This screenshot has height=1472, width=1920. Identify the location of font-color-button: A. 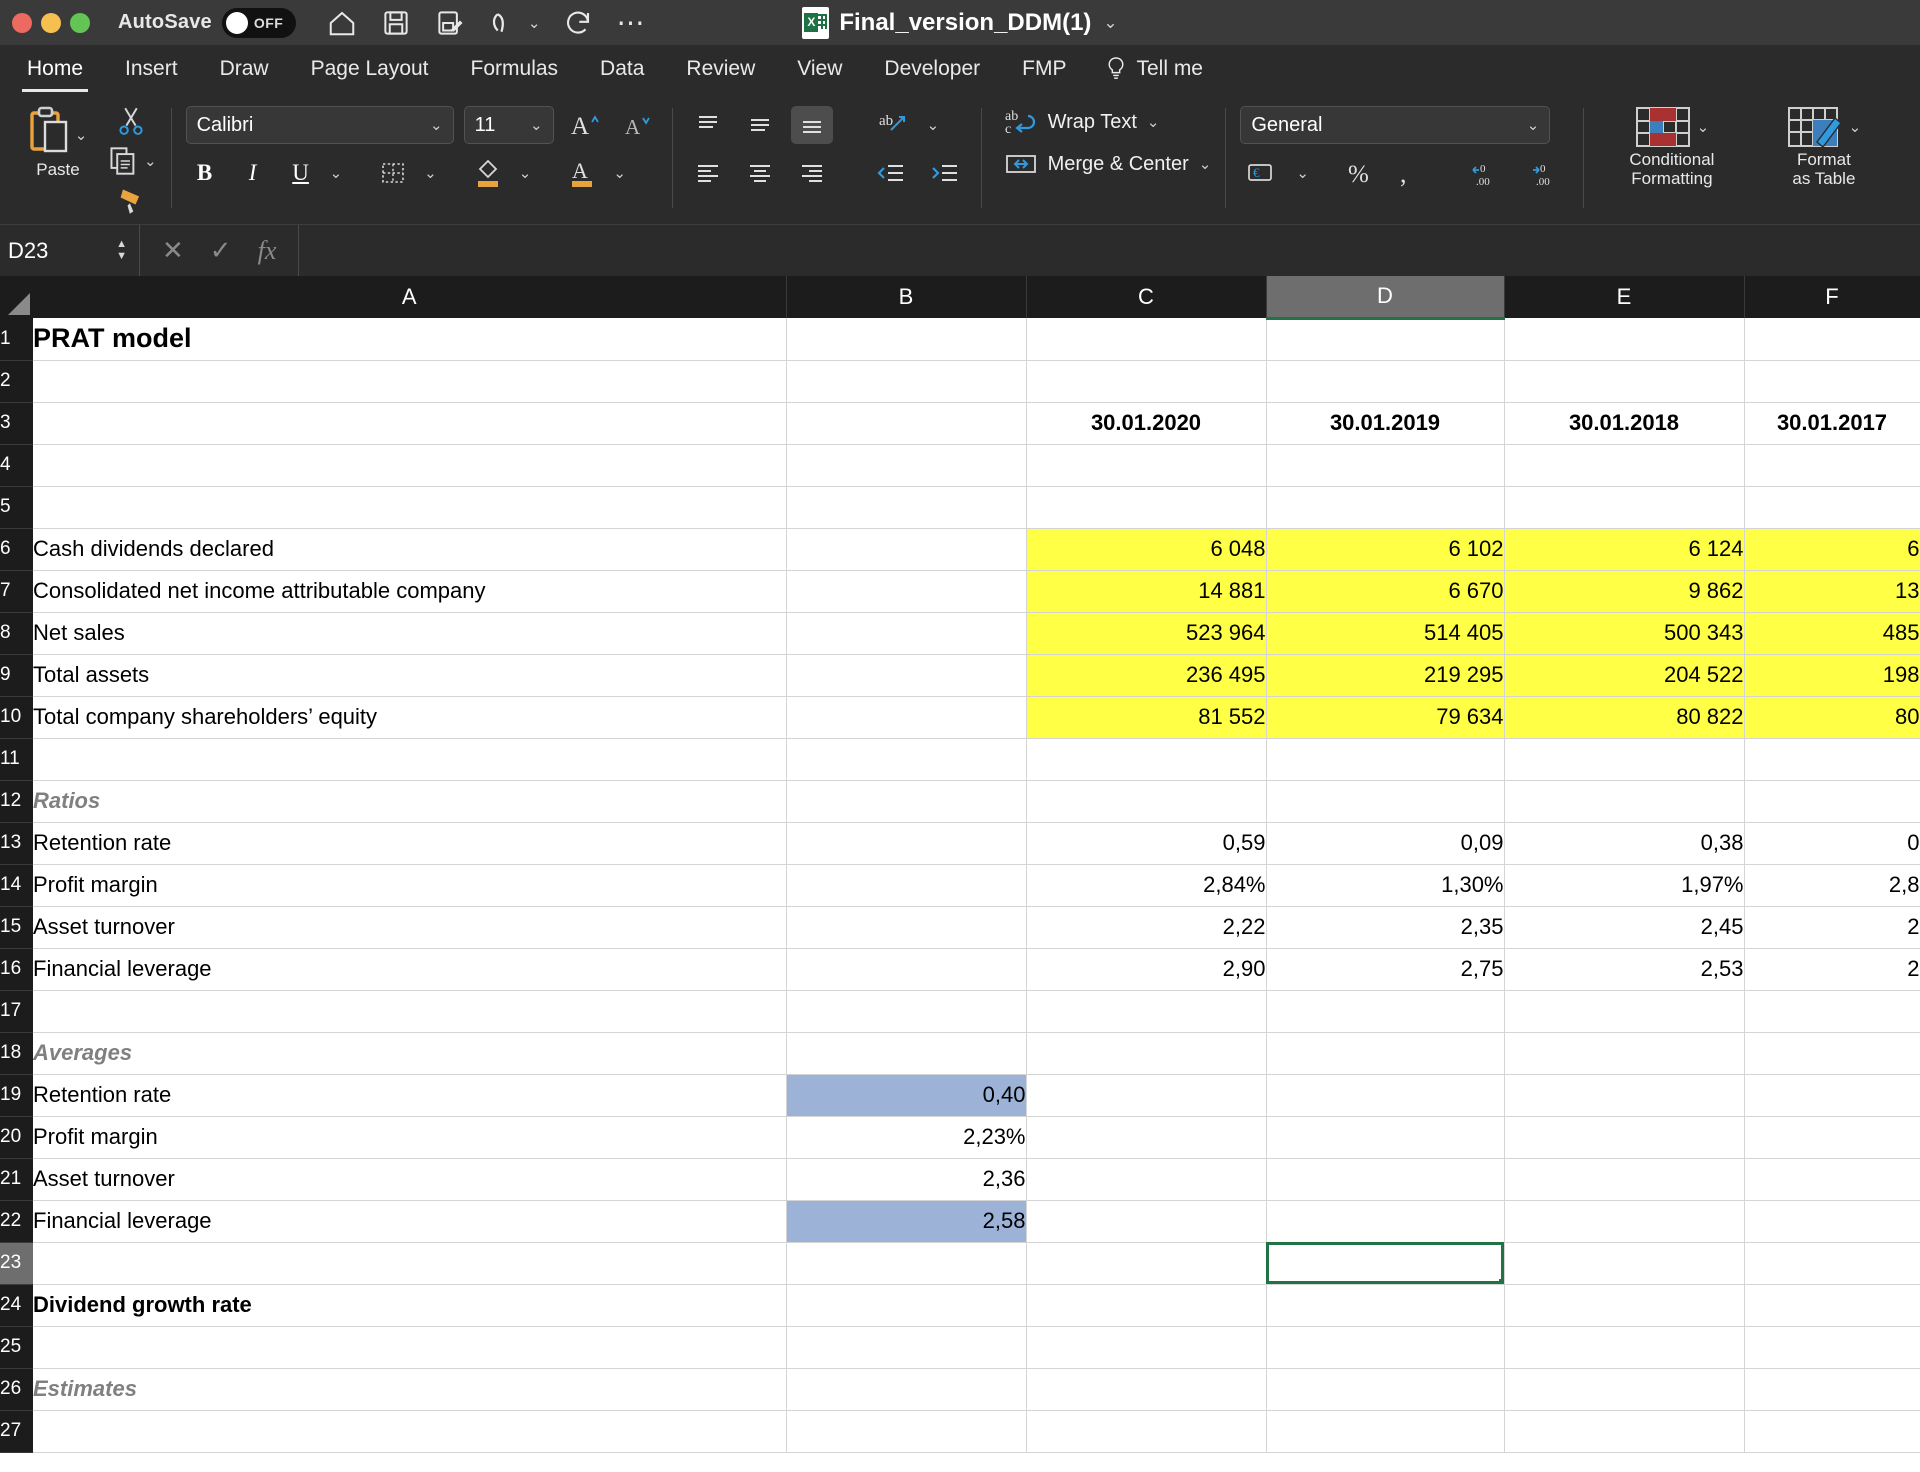
(582, 173).